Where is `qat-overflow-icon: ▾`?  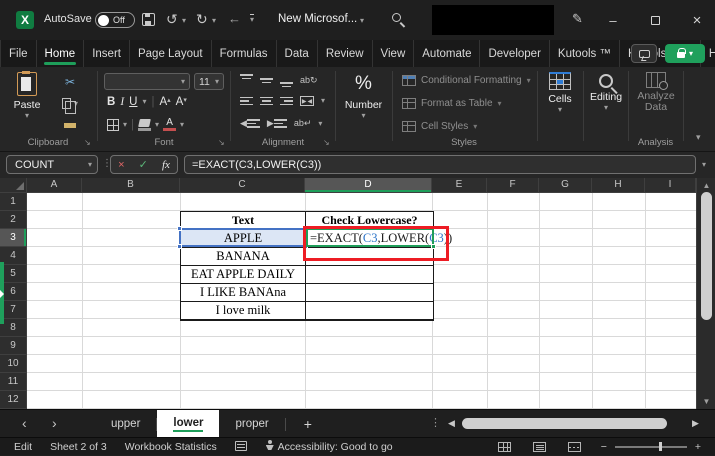
qat-overflow-icon: ▾ is located at coordinates (252, 19).